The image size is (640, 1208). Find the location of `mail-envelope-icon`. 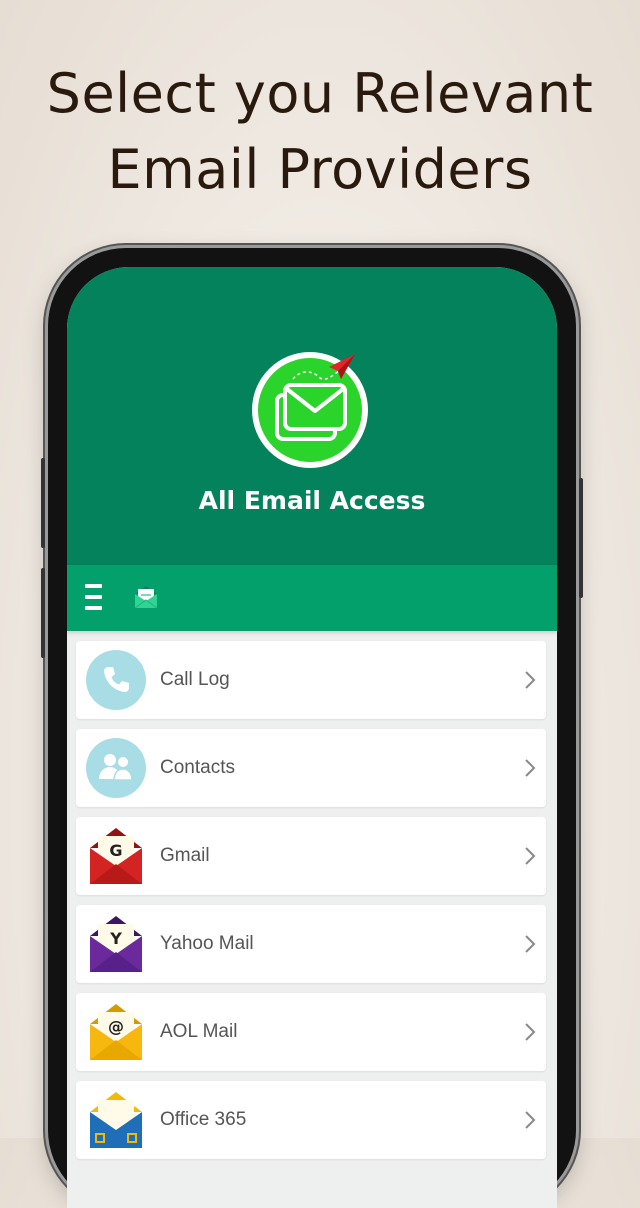

mail-envelope-icon is located at coordinates (146, 597).